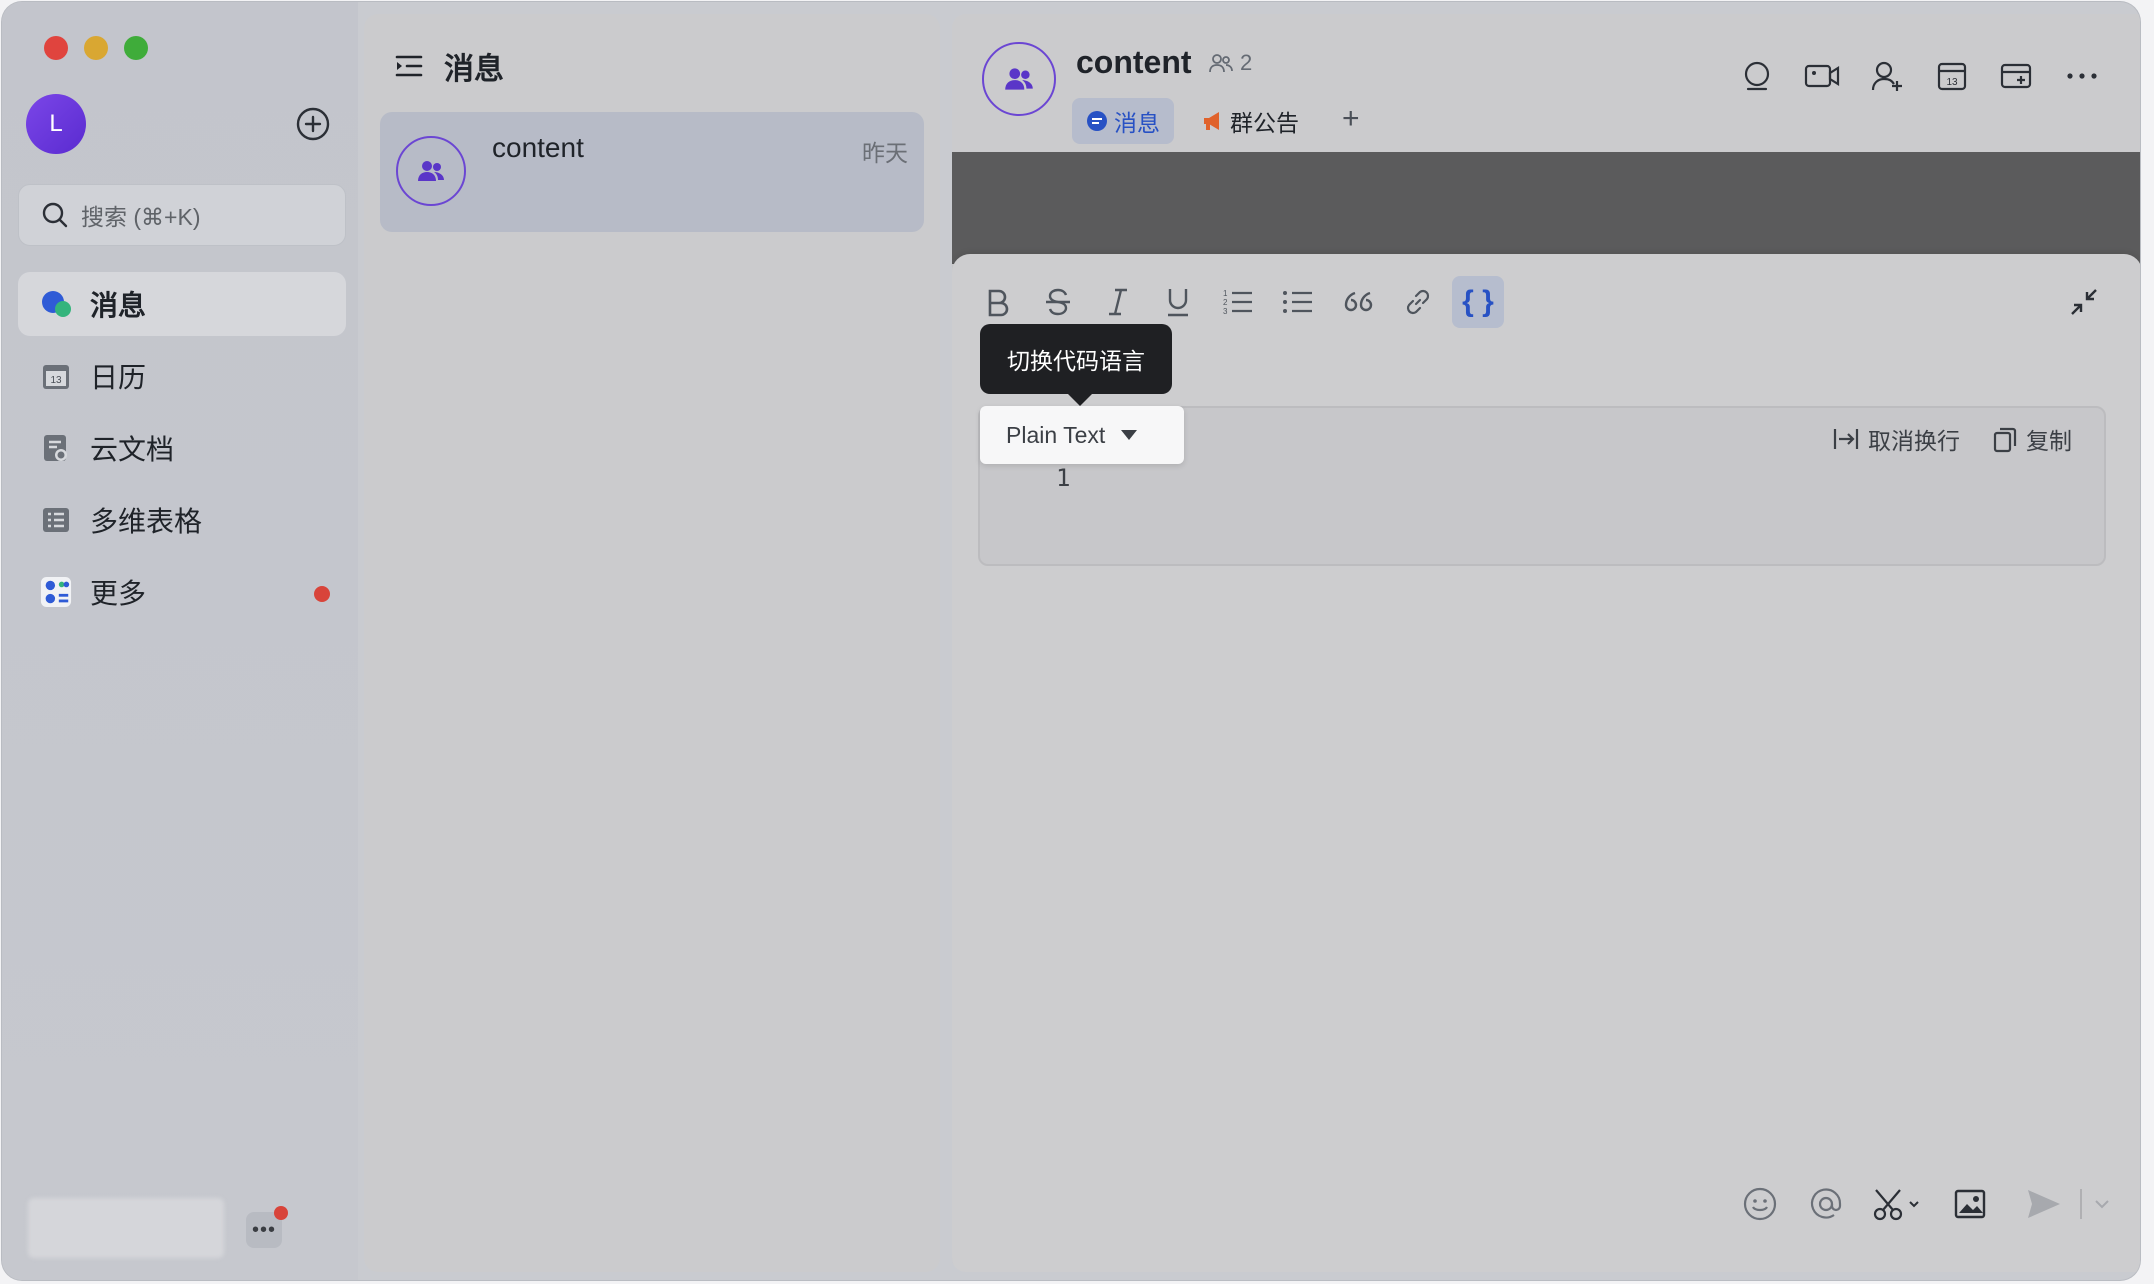 The image size is (2154, 1284). Describe the element at coordinates (538, 147) in the screenshot. I see `conversation-name: content` at that location.